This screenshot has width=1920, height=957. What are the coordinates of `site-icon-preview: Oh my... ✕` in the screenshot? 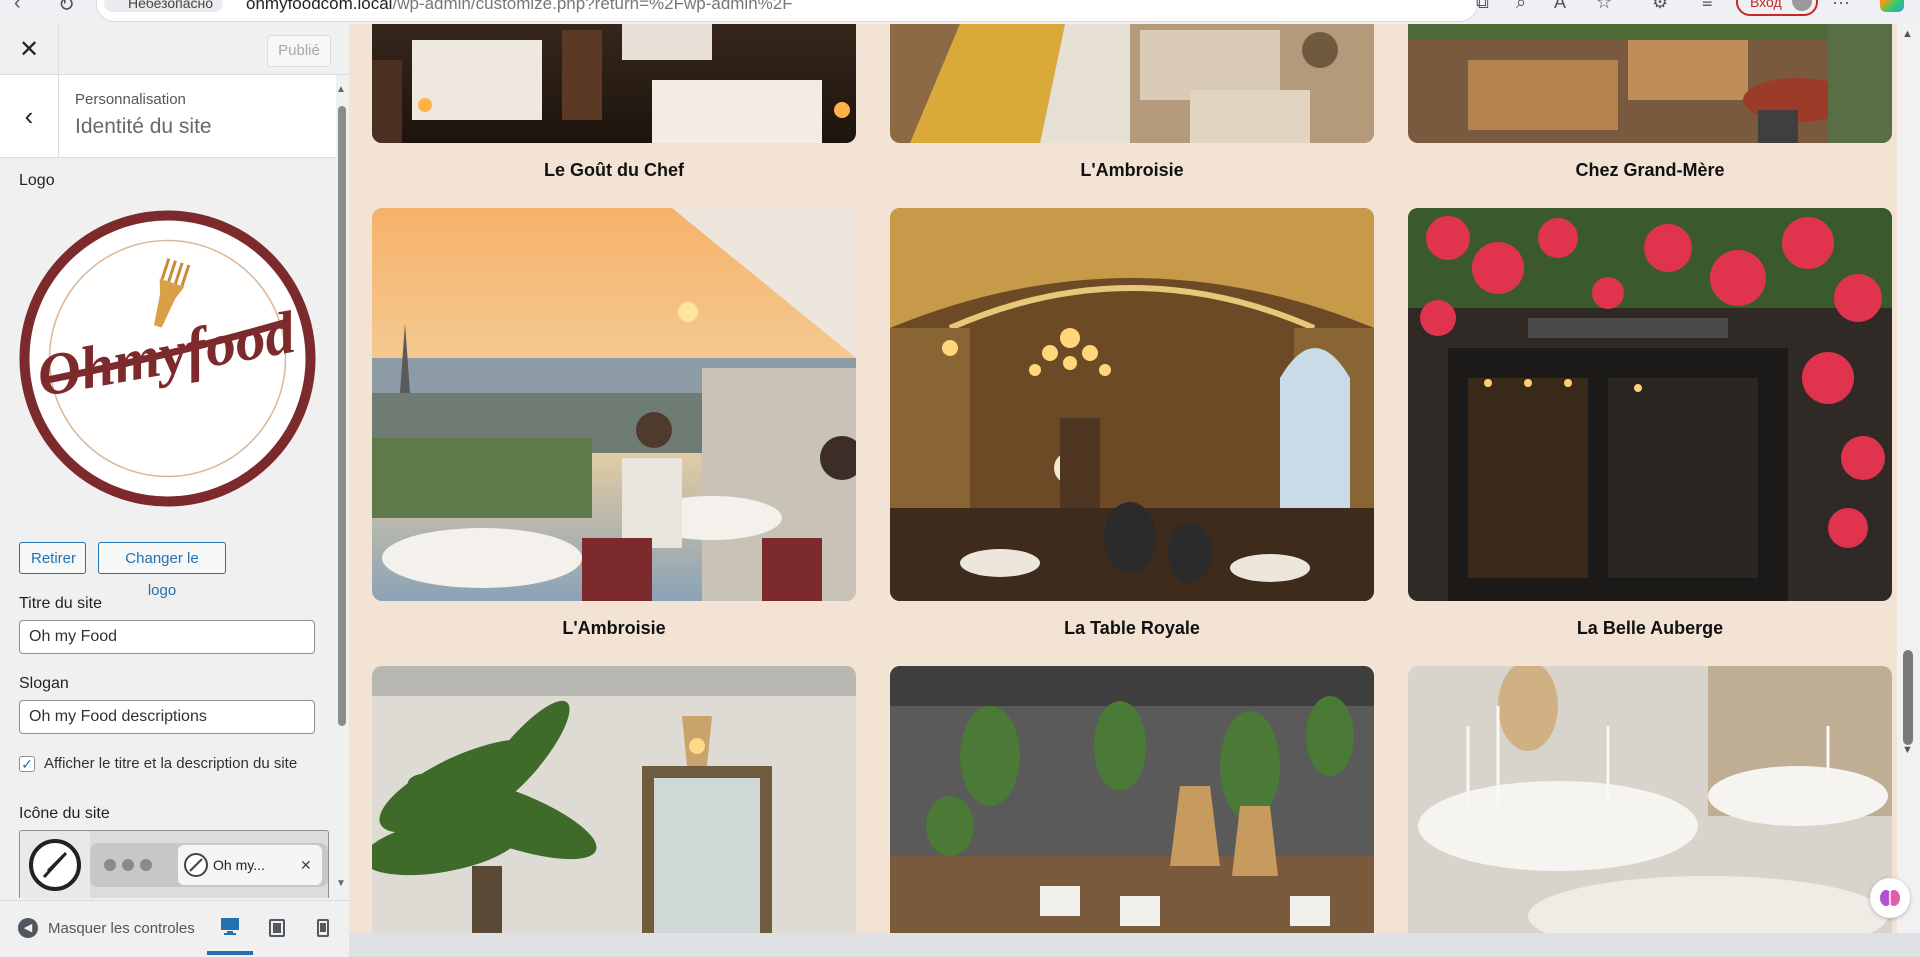 It's located at (174, 864).